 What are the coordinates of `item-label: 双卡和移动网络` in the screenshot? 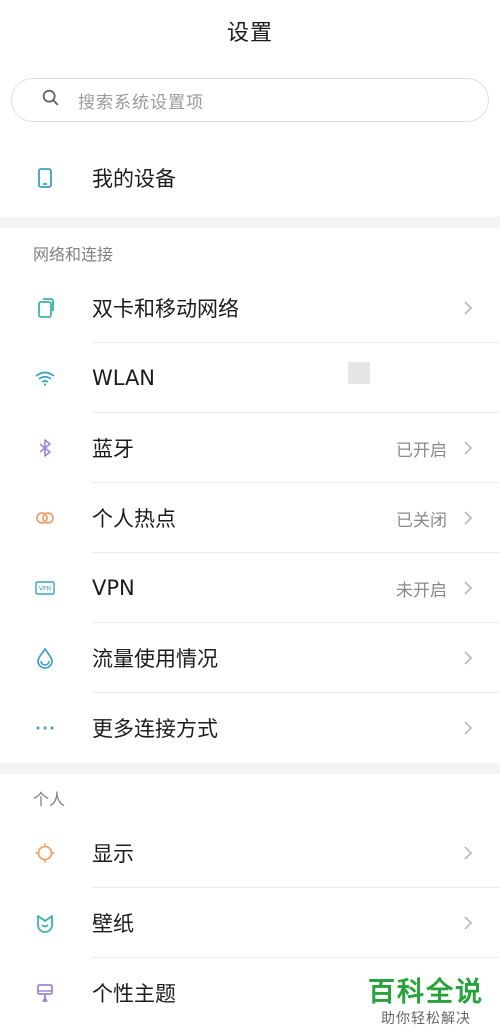 It's located at (165, 309).